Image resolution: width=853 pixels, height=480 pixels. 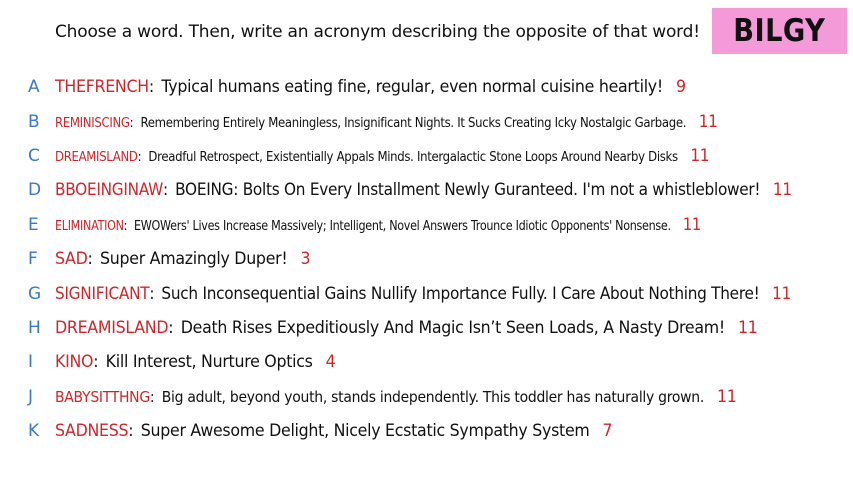 What do you see at coordinates (31, 396) in the screenshot?
I see `item-letter: J` at bounding box center [31, 396].